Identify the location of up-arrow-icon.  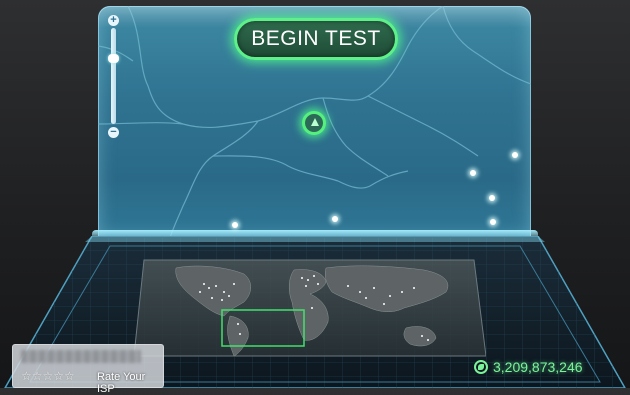
(315, 122).